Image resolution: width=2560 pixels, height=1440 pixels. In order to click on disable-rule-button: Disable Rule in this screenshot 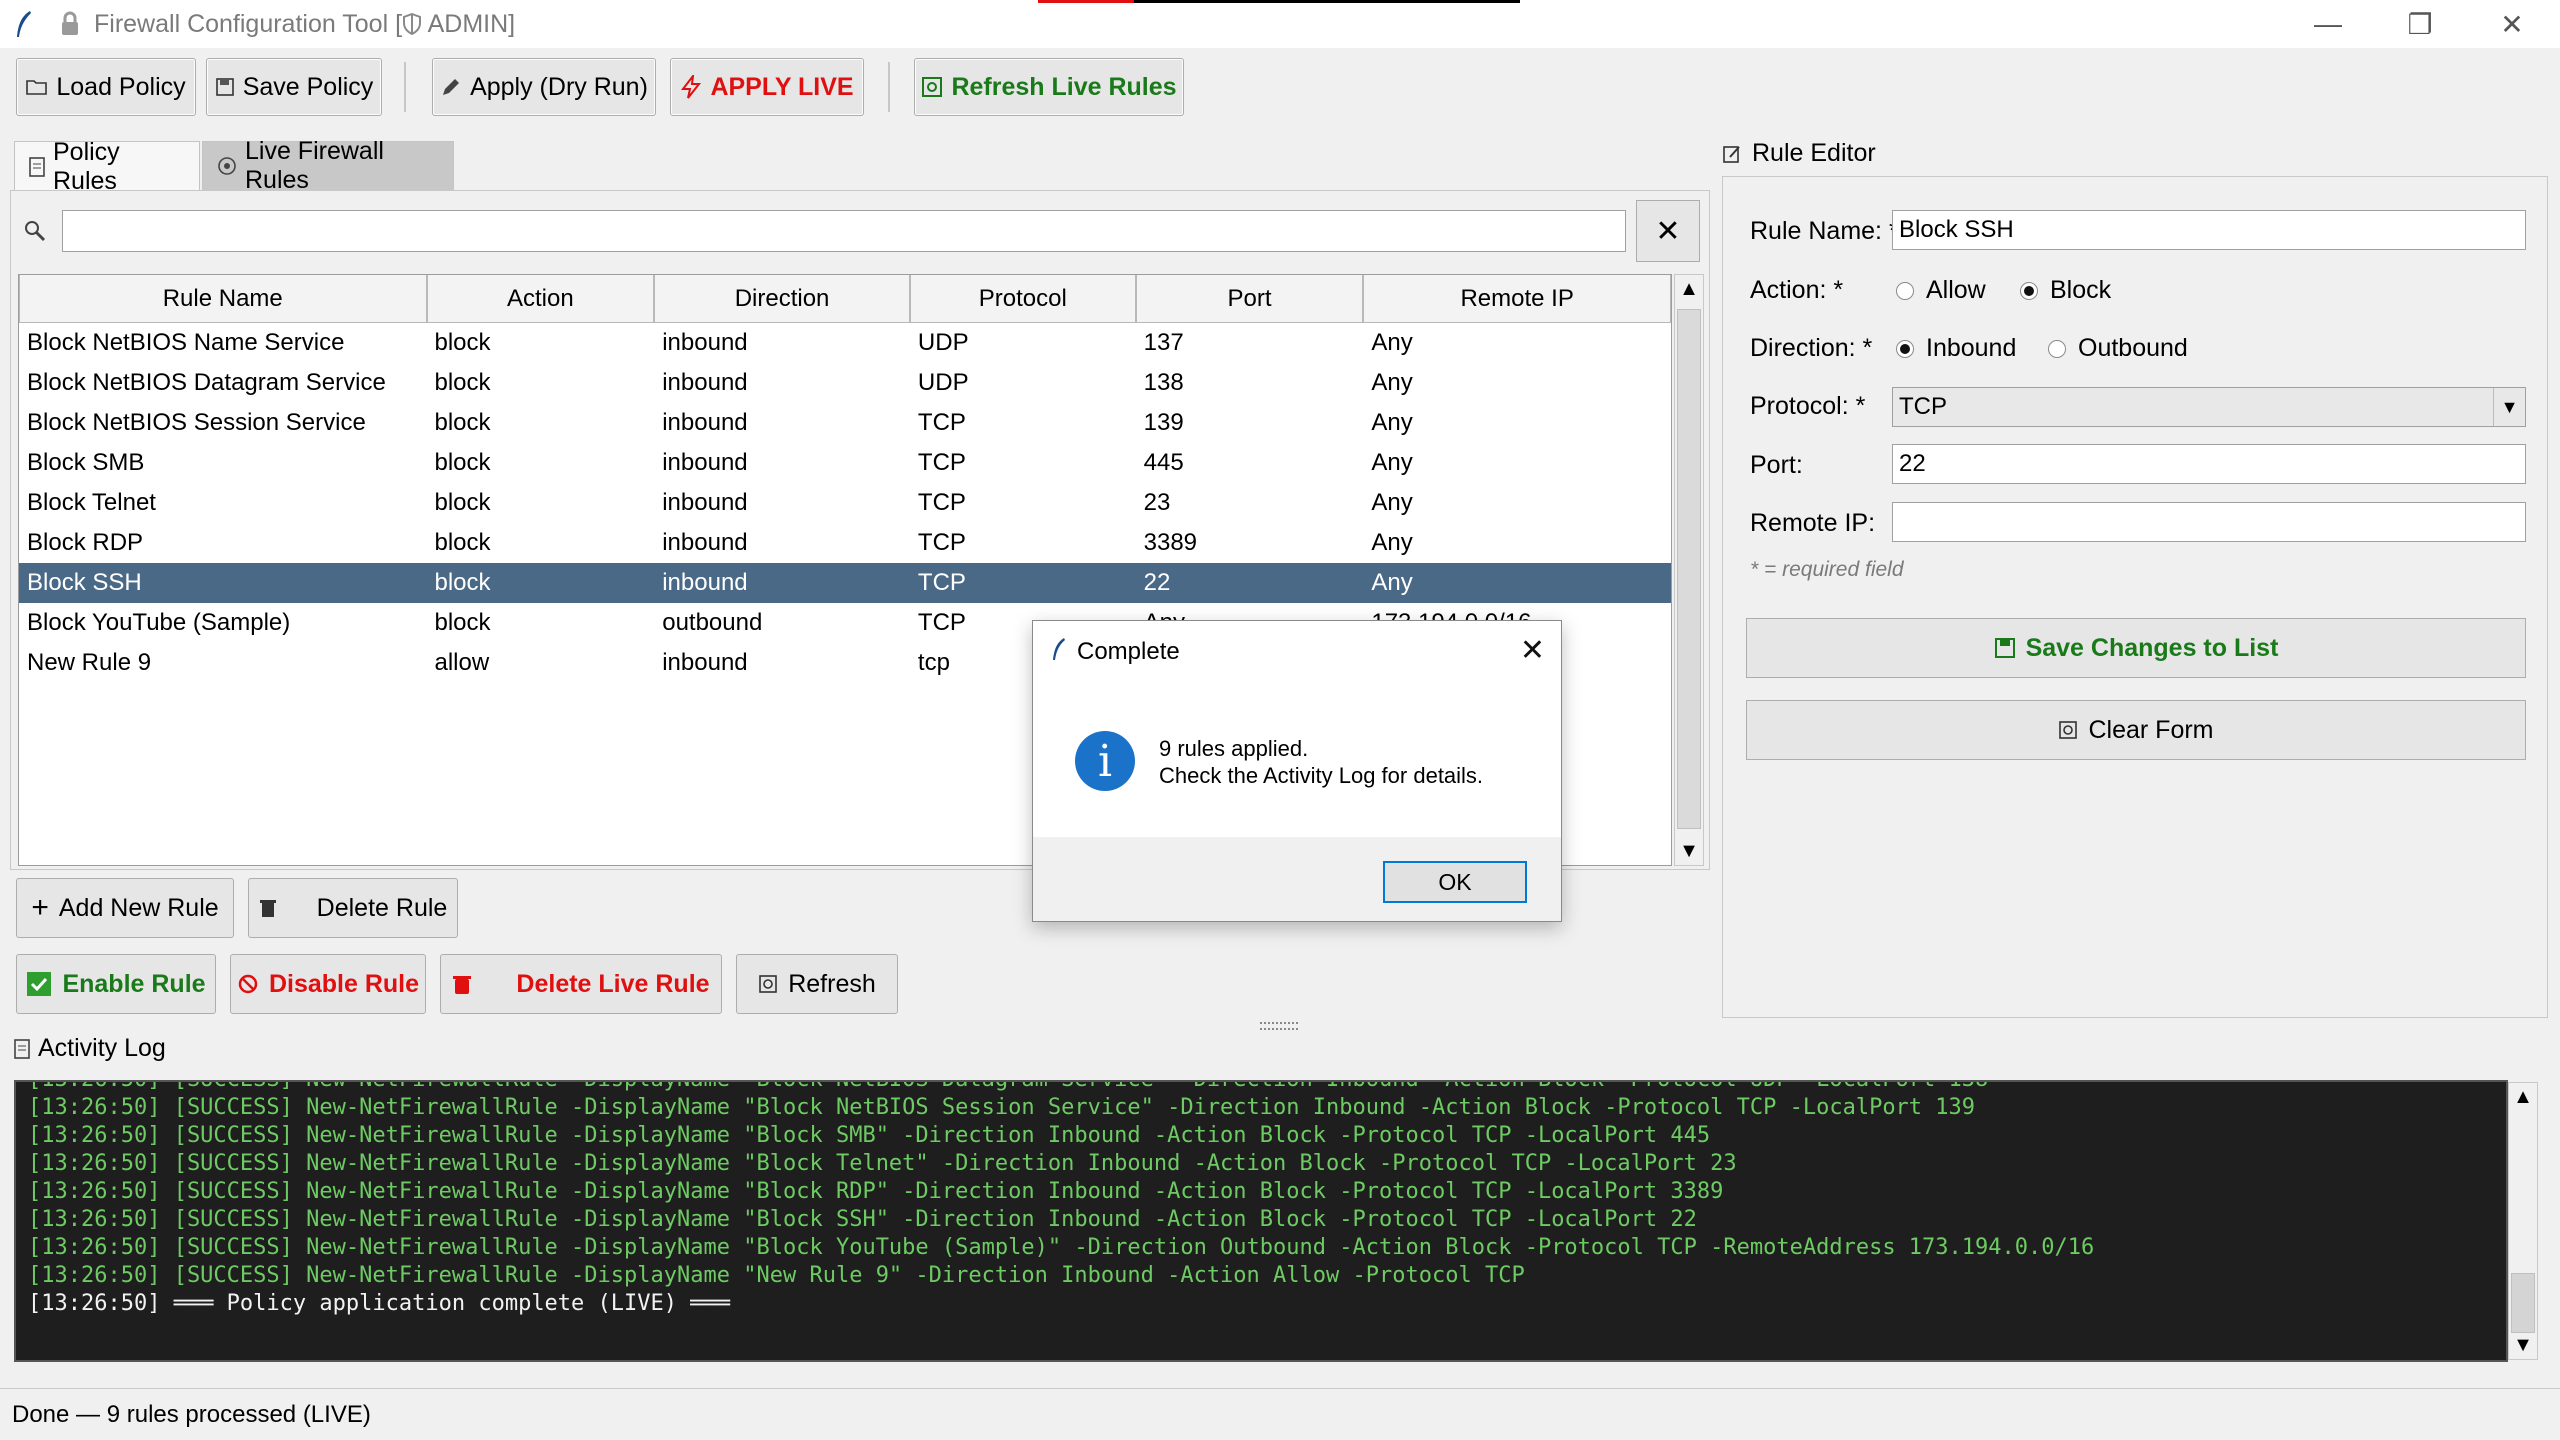, I will do `click(328, 984)`.